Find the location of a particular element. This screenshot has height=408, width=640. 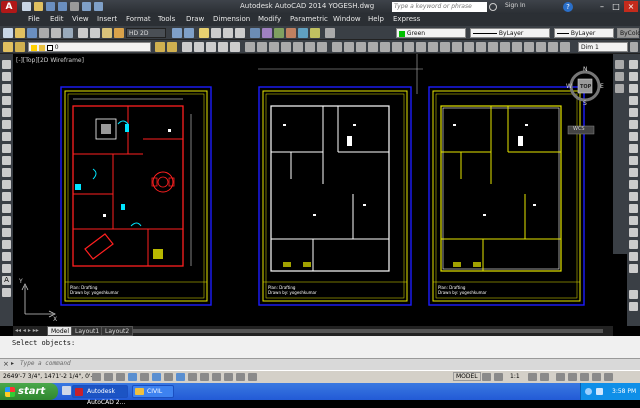

quick-properties-icon is located at coordinates (240, 377).